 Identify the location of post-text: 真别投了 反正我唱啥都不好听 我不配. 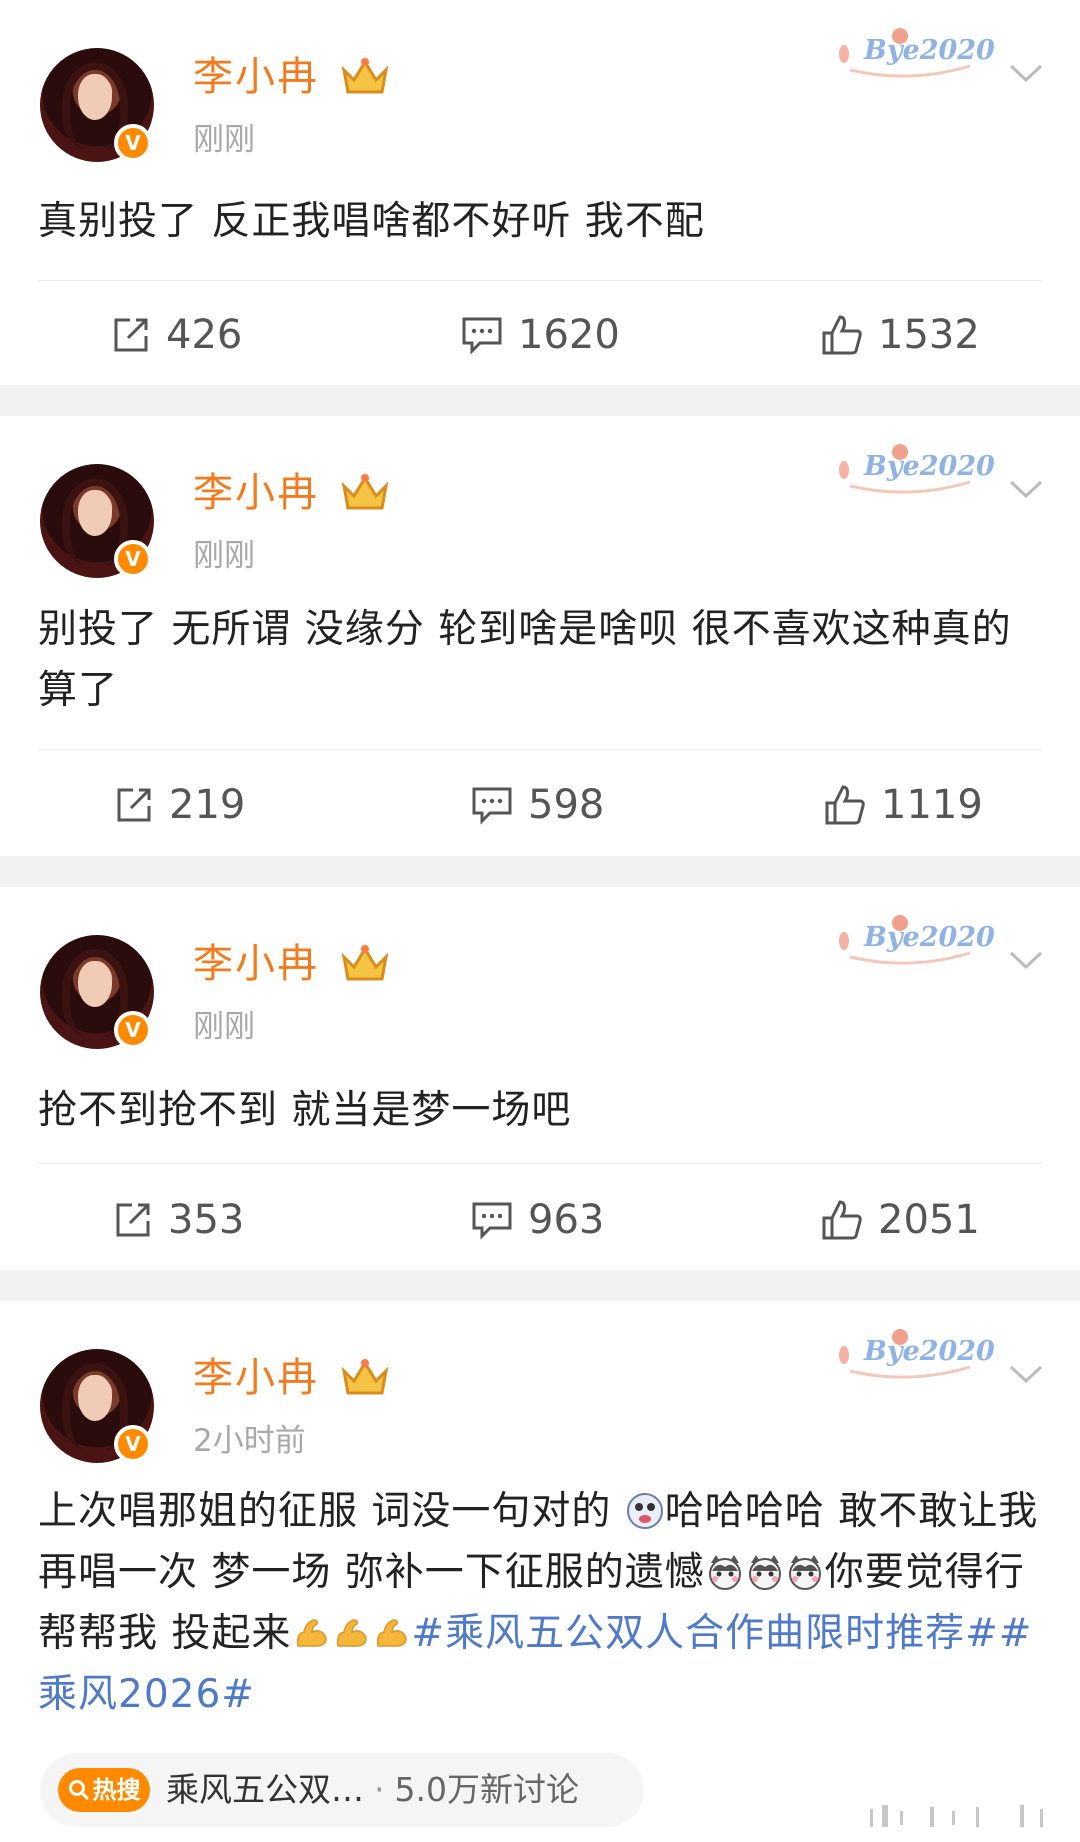
(371, 221).